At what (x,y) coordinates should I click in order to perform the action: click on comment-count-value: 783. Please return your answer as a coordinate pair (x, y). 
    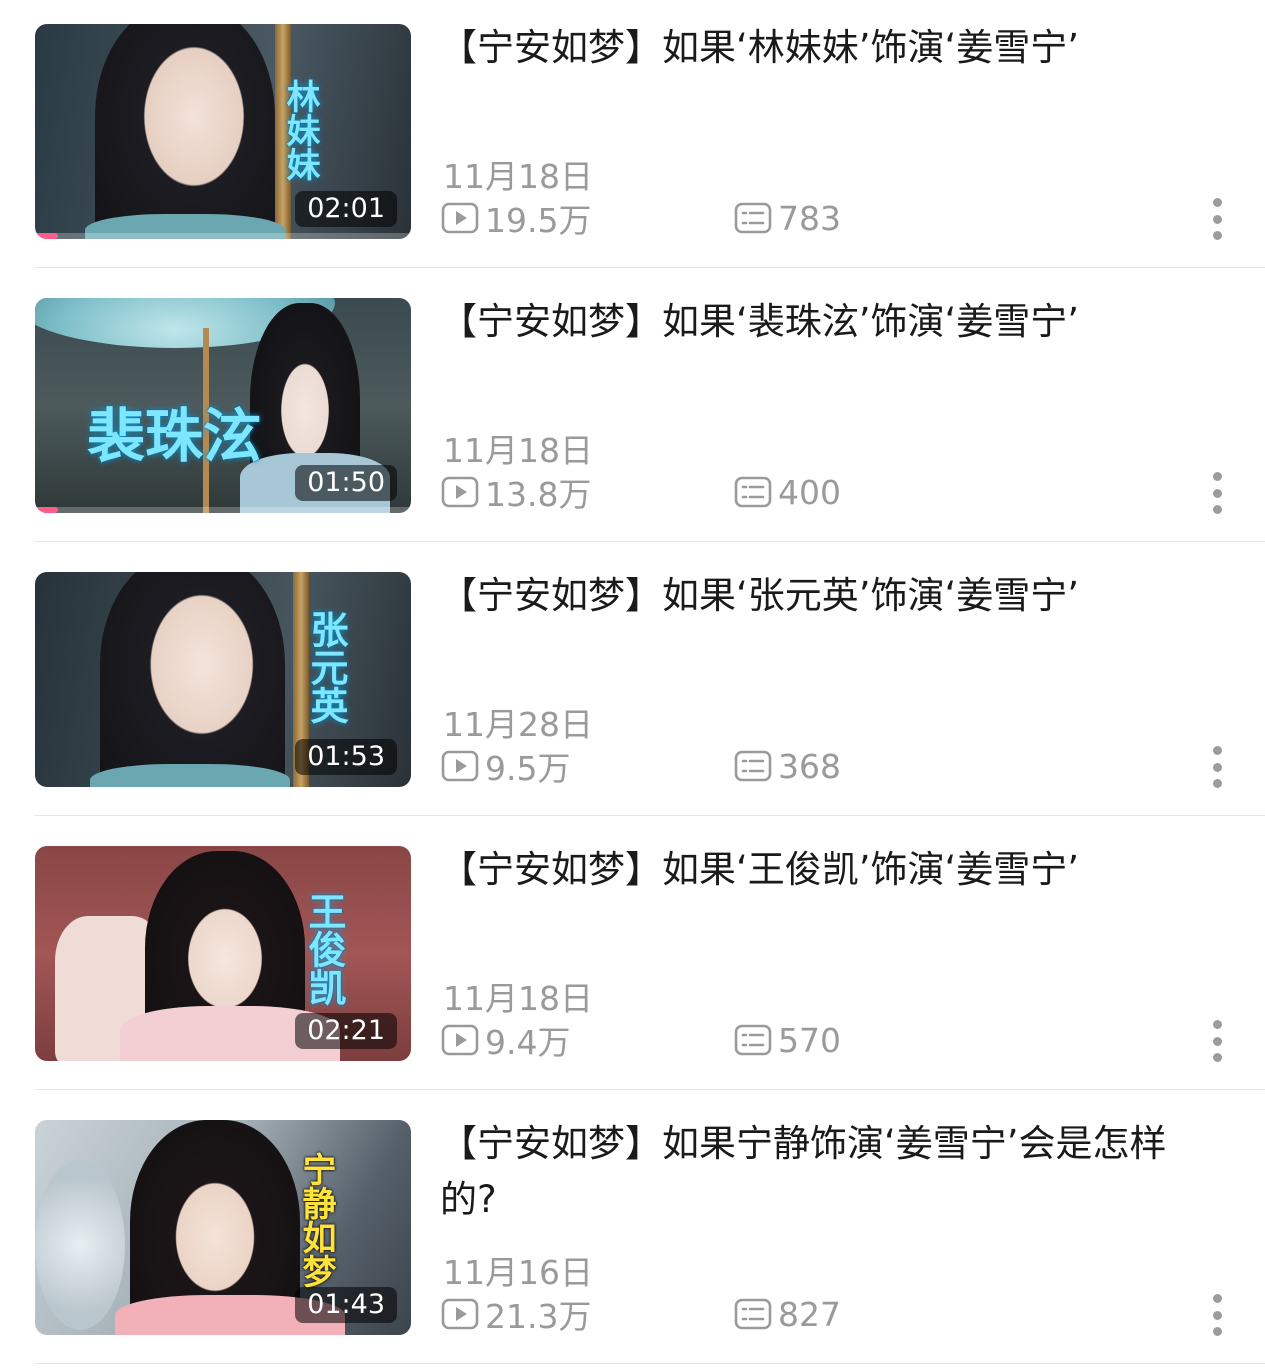
    Looking at the image, I should click on (809, 218).